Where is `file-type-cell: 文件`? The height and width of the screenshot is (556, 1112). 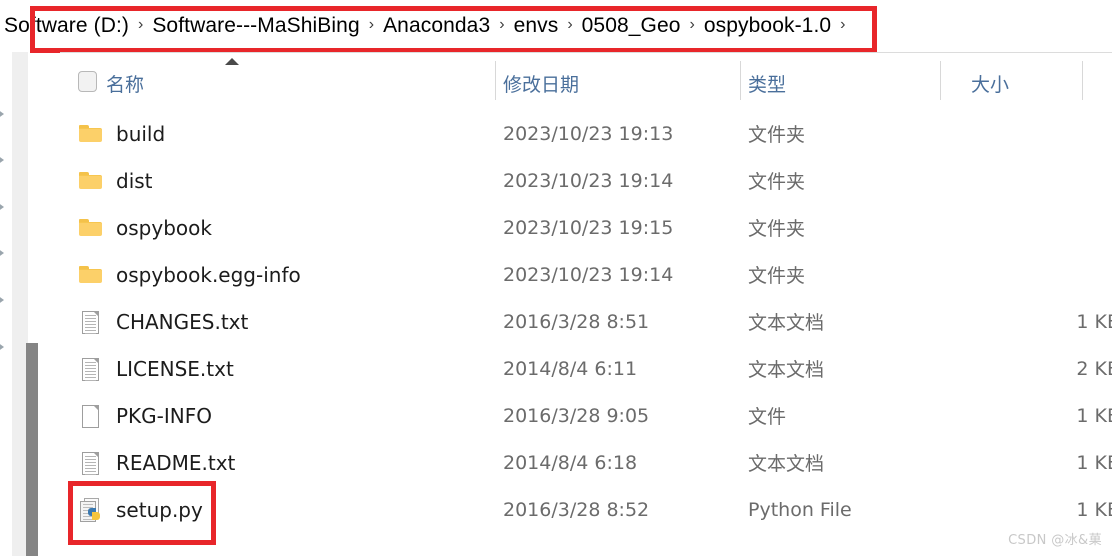 file-type-cell: 文件 is located at coordinates (767, 417).